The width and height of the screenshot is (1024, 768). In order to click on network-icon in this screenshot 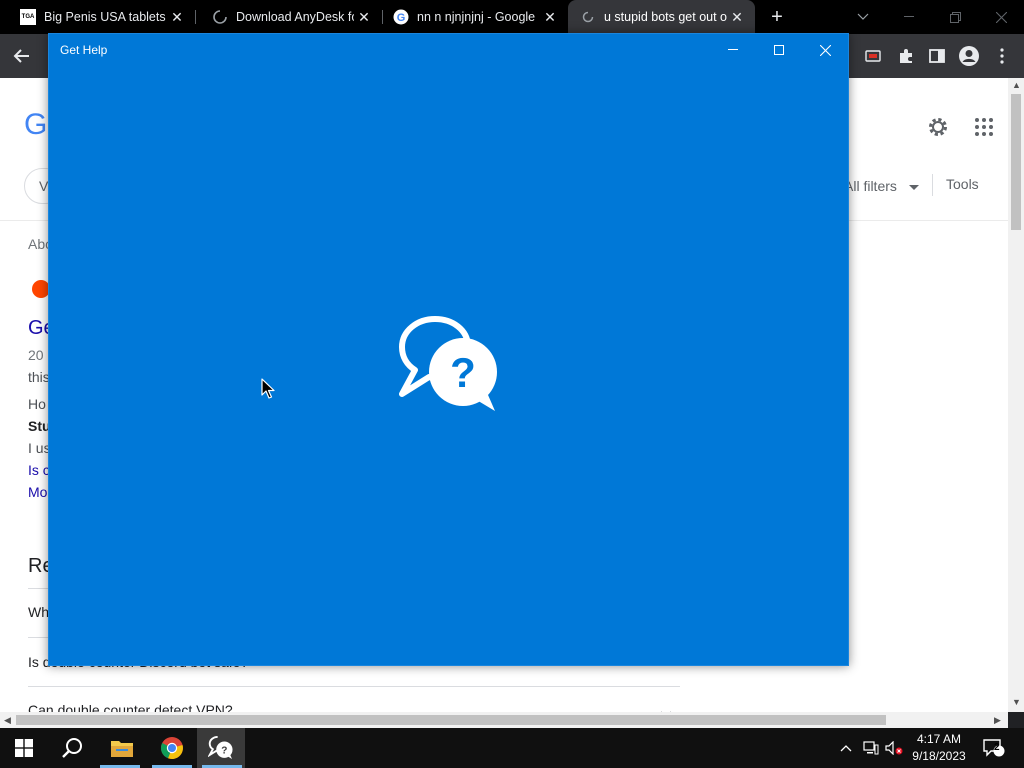, I will do `click(871, 748)`.